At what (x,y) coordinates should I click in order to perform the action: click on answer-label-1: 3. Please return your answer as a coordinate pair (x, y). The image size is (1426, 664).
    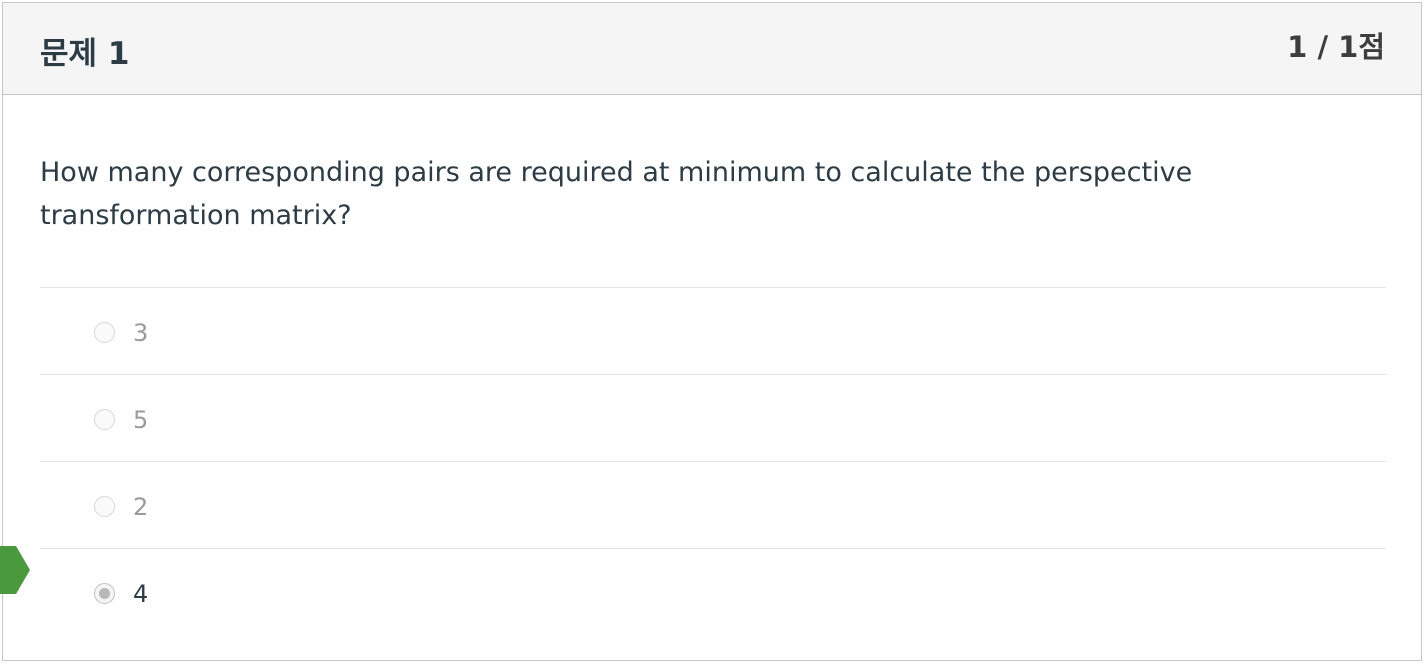
    Looking at the image, I should click on (141, 333).